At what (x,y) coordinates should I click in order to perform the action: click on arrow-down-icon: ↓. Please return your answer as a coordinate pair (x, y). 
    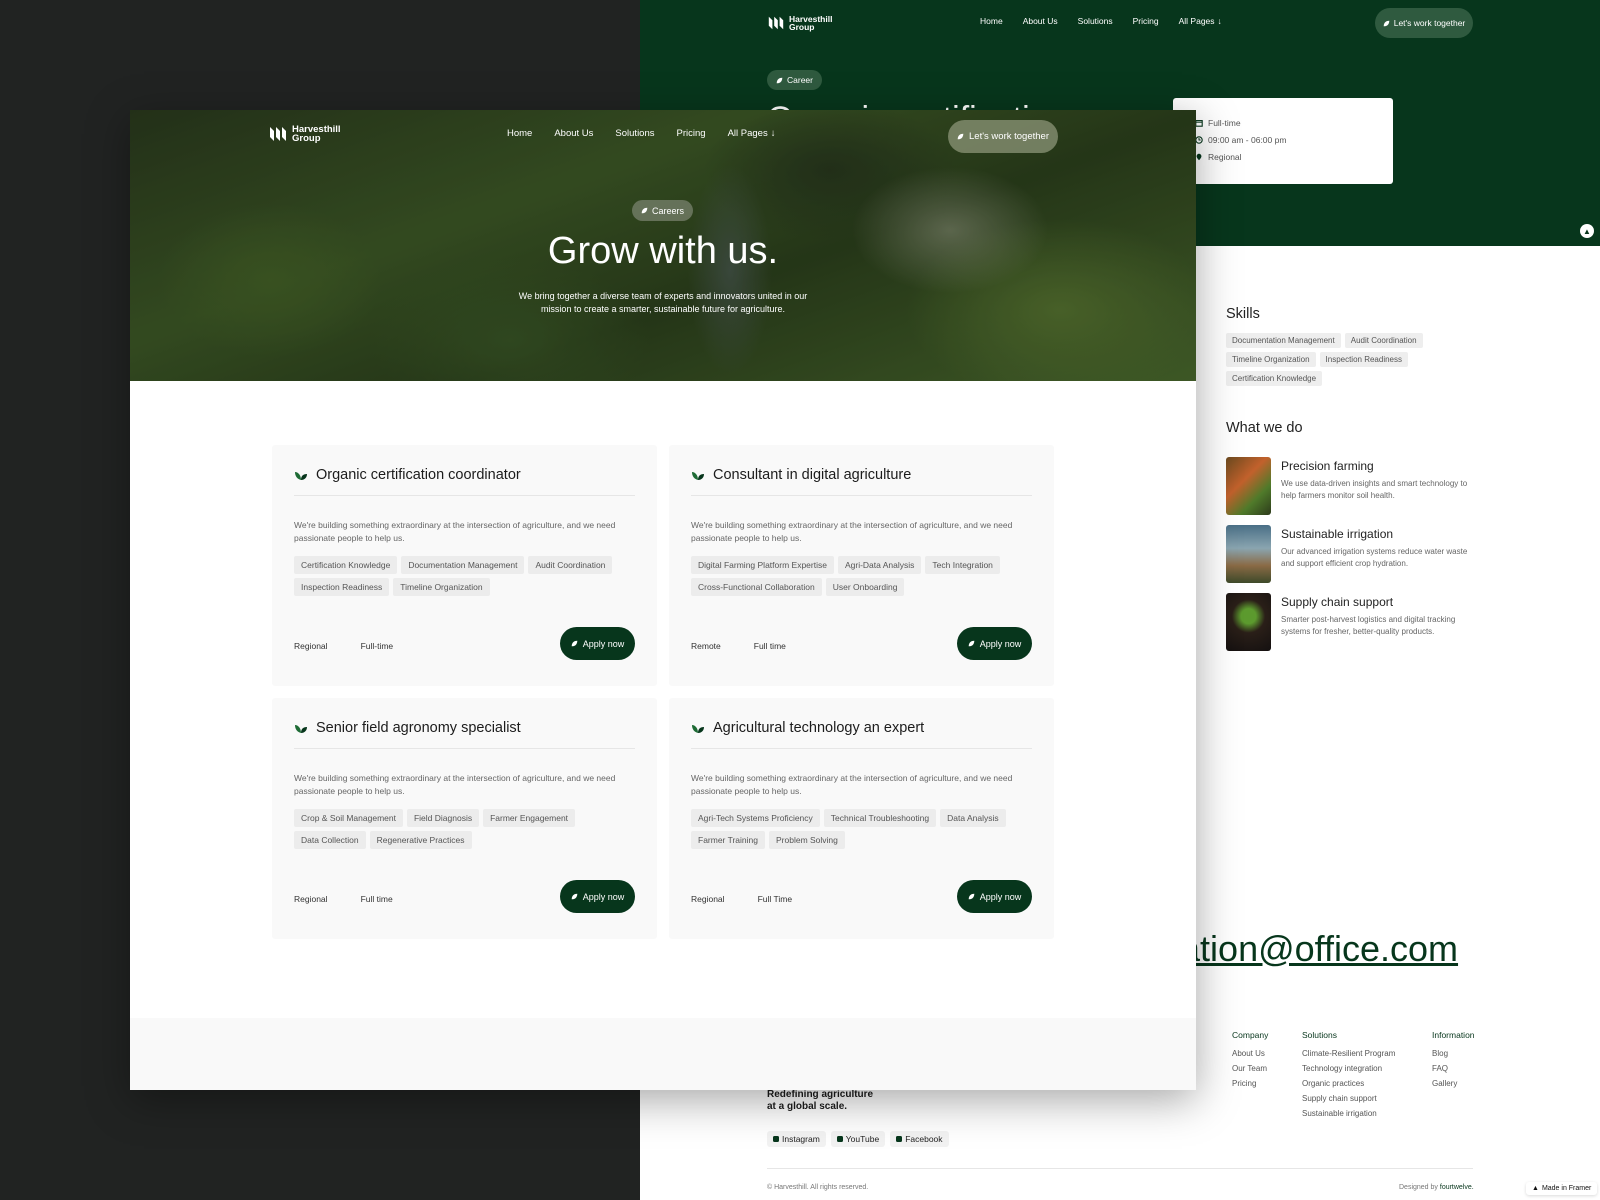
    Looking at the image, I should click on (1219, 21).